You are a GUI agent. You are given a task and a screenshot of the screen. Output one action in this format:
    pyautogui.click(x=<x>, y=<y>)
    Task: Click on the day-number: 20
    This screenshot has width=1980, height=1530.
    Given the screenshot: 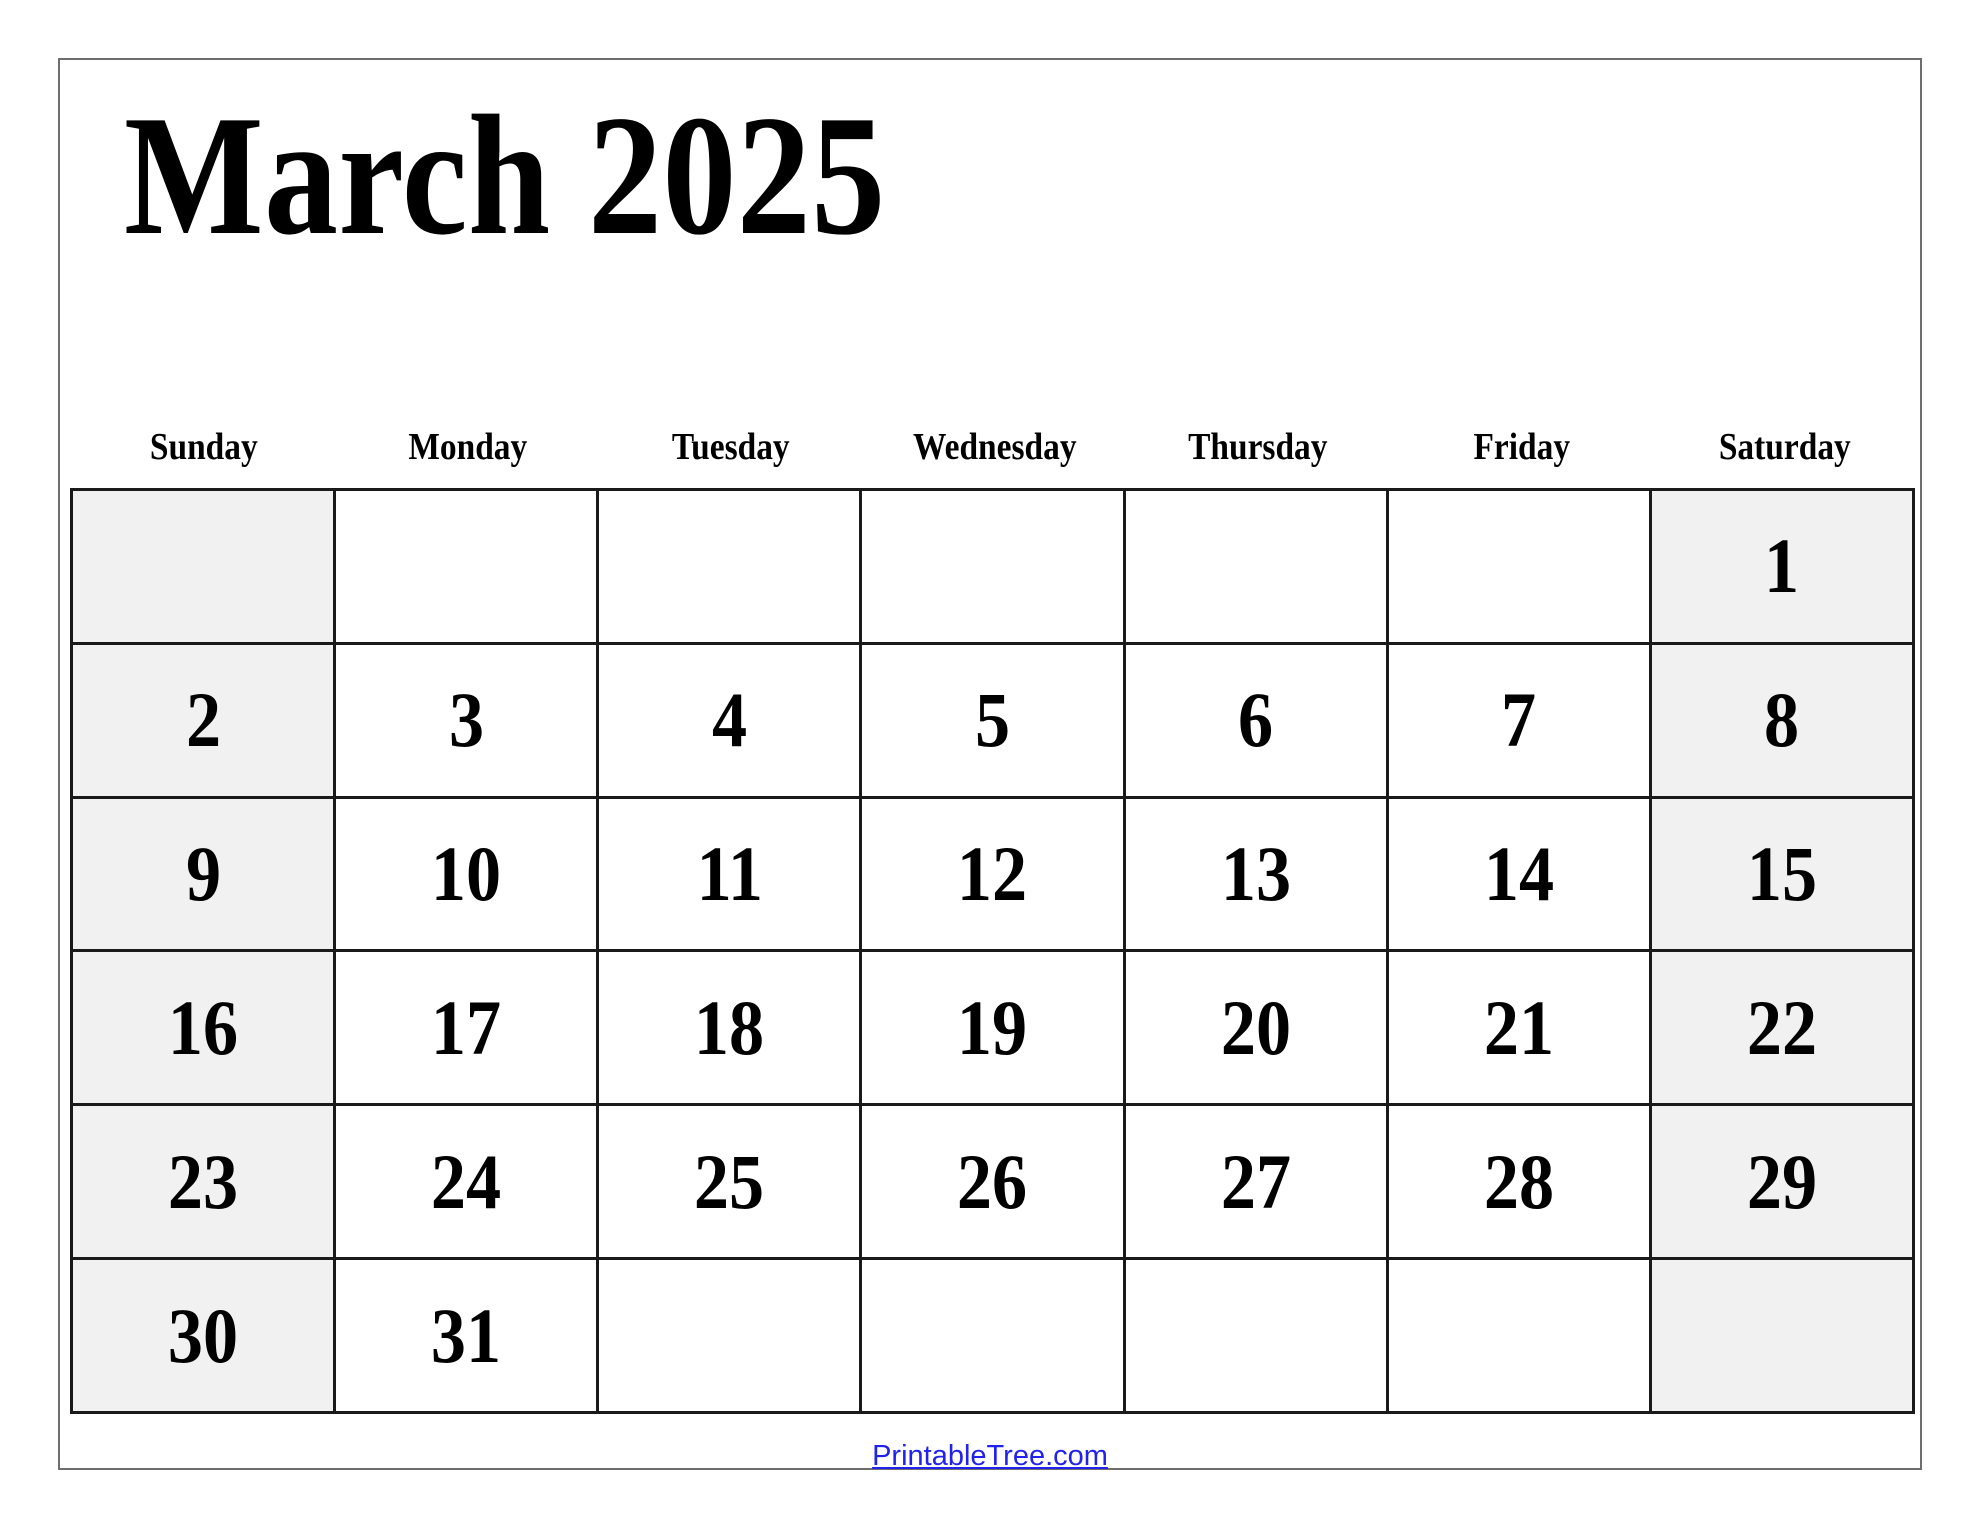 What is the action you would take?
    pyautogui.click(x=1255, y=1027)
    